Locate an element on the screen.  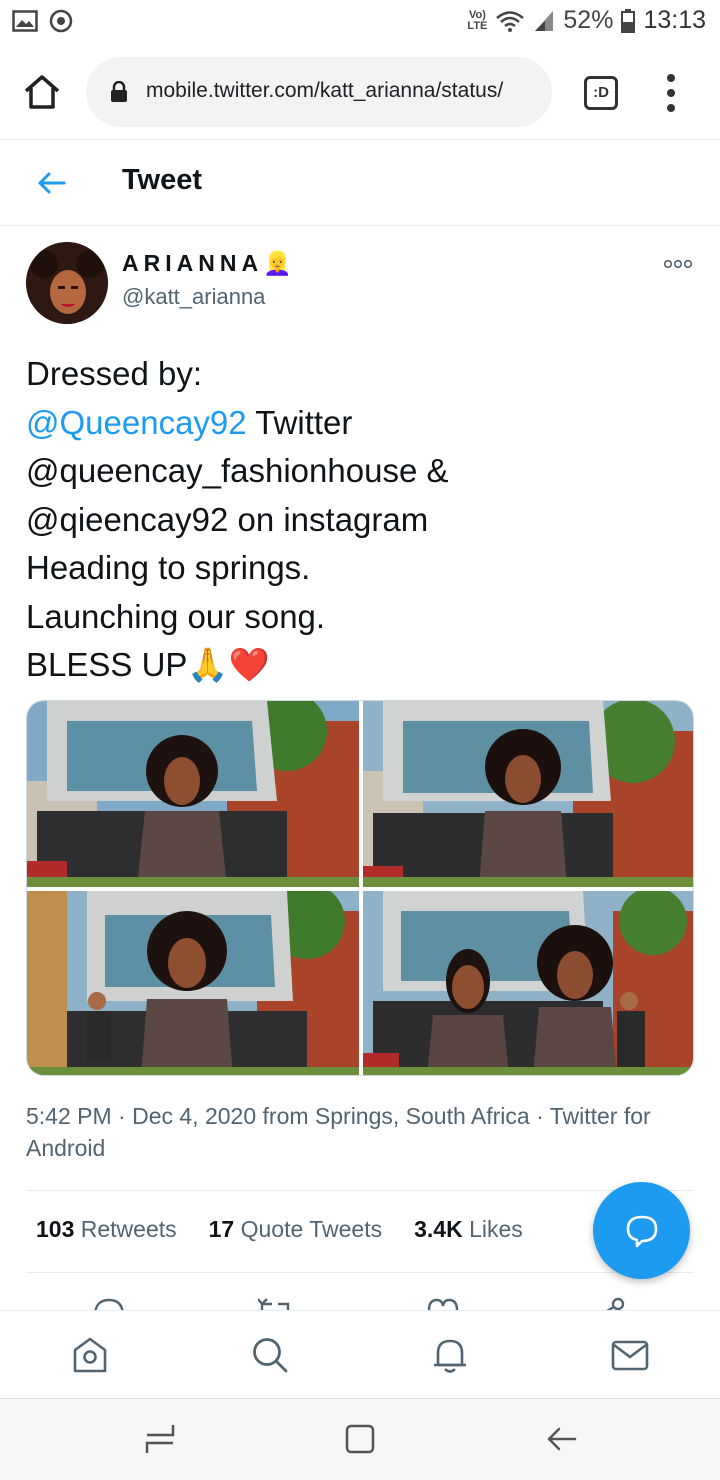
compose-message-button is located at coordinates (641, 1230).